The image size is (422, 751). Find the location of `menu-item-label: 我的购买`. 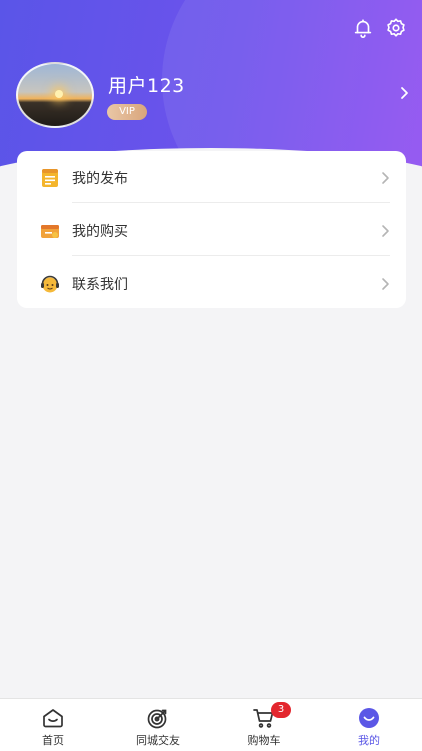

menu-item-label: 我的购买 is located at coordinates (100, 232).